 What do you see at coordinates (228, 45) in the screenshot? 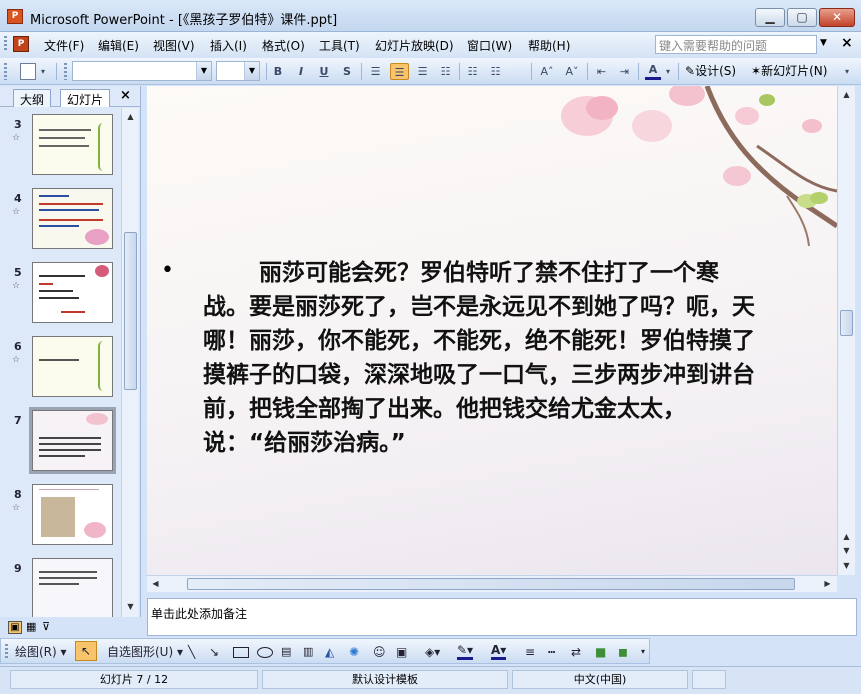
I see `menu-insert: 插入(I)` at bounding box center [228, 45].